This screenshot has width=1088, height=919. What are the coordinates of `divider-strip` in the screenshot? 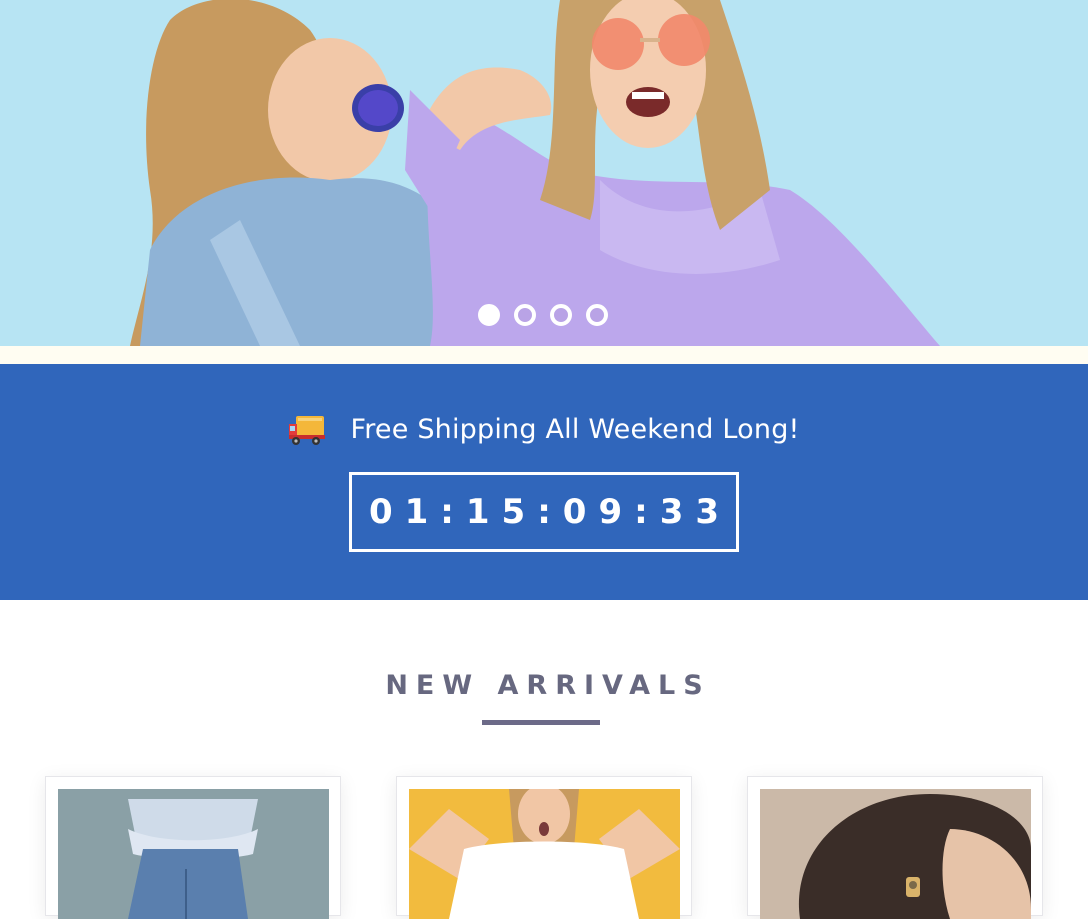 It's located at (544, 355).